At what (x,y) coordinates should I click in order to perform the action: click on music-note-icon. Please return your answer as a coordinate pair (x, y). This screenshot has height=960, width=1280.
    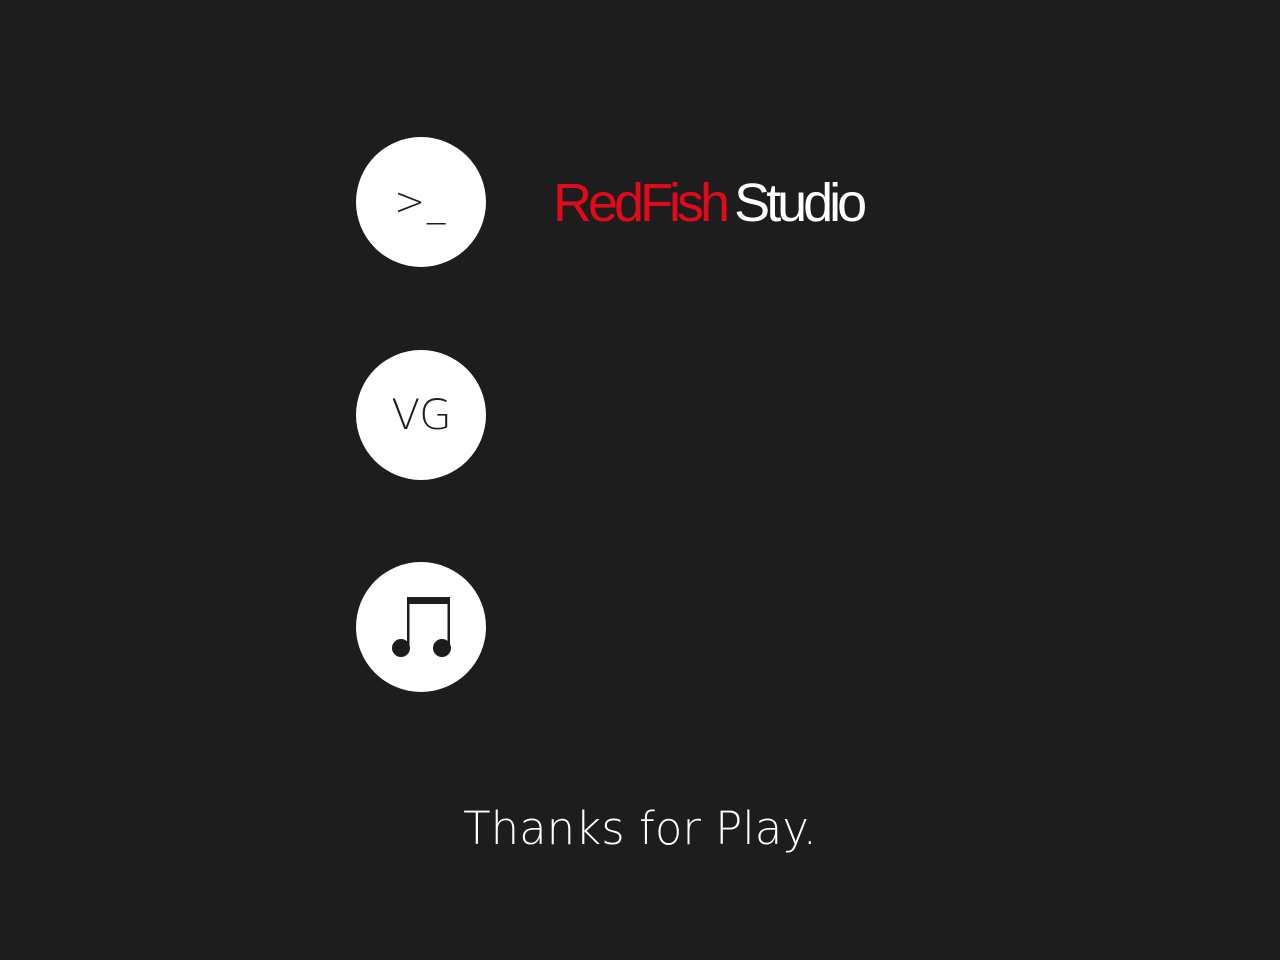
    Looking at the image, I should click on (421, 627).